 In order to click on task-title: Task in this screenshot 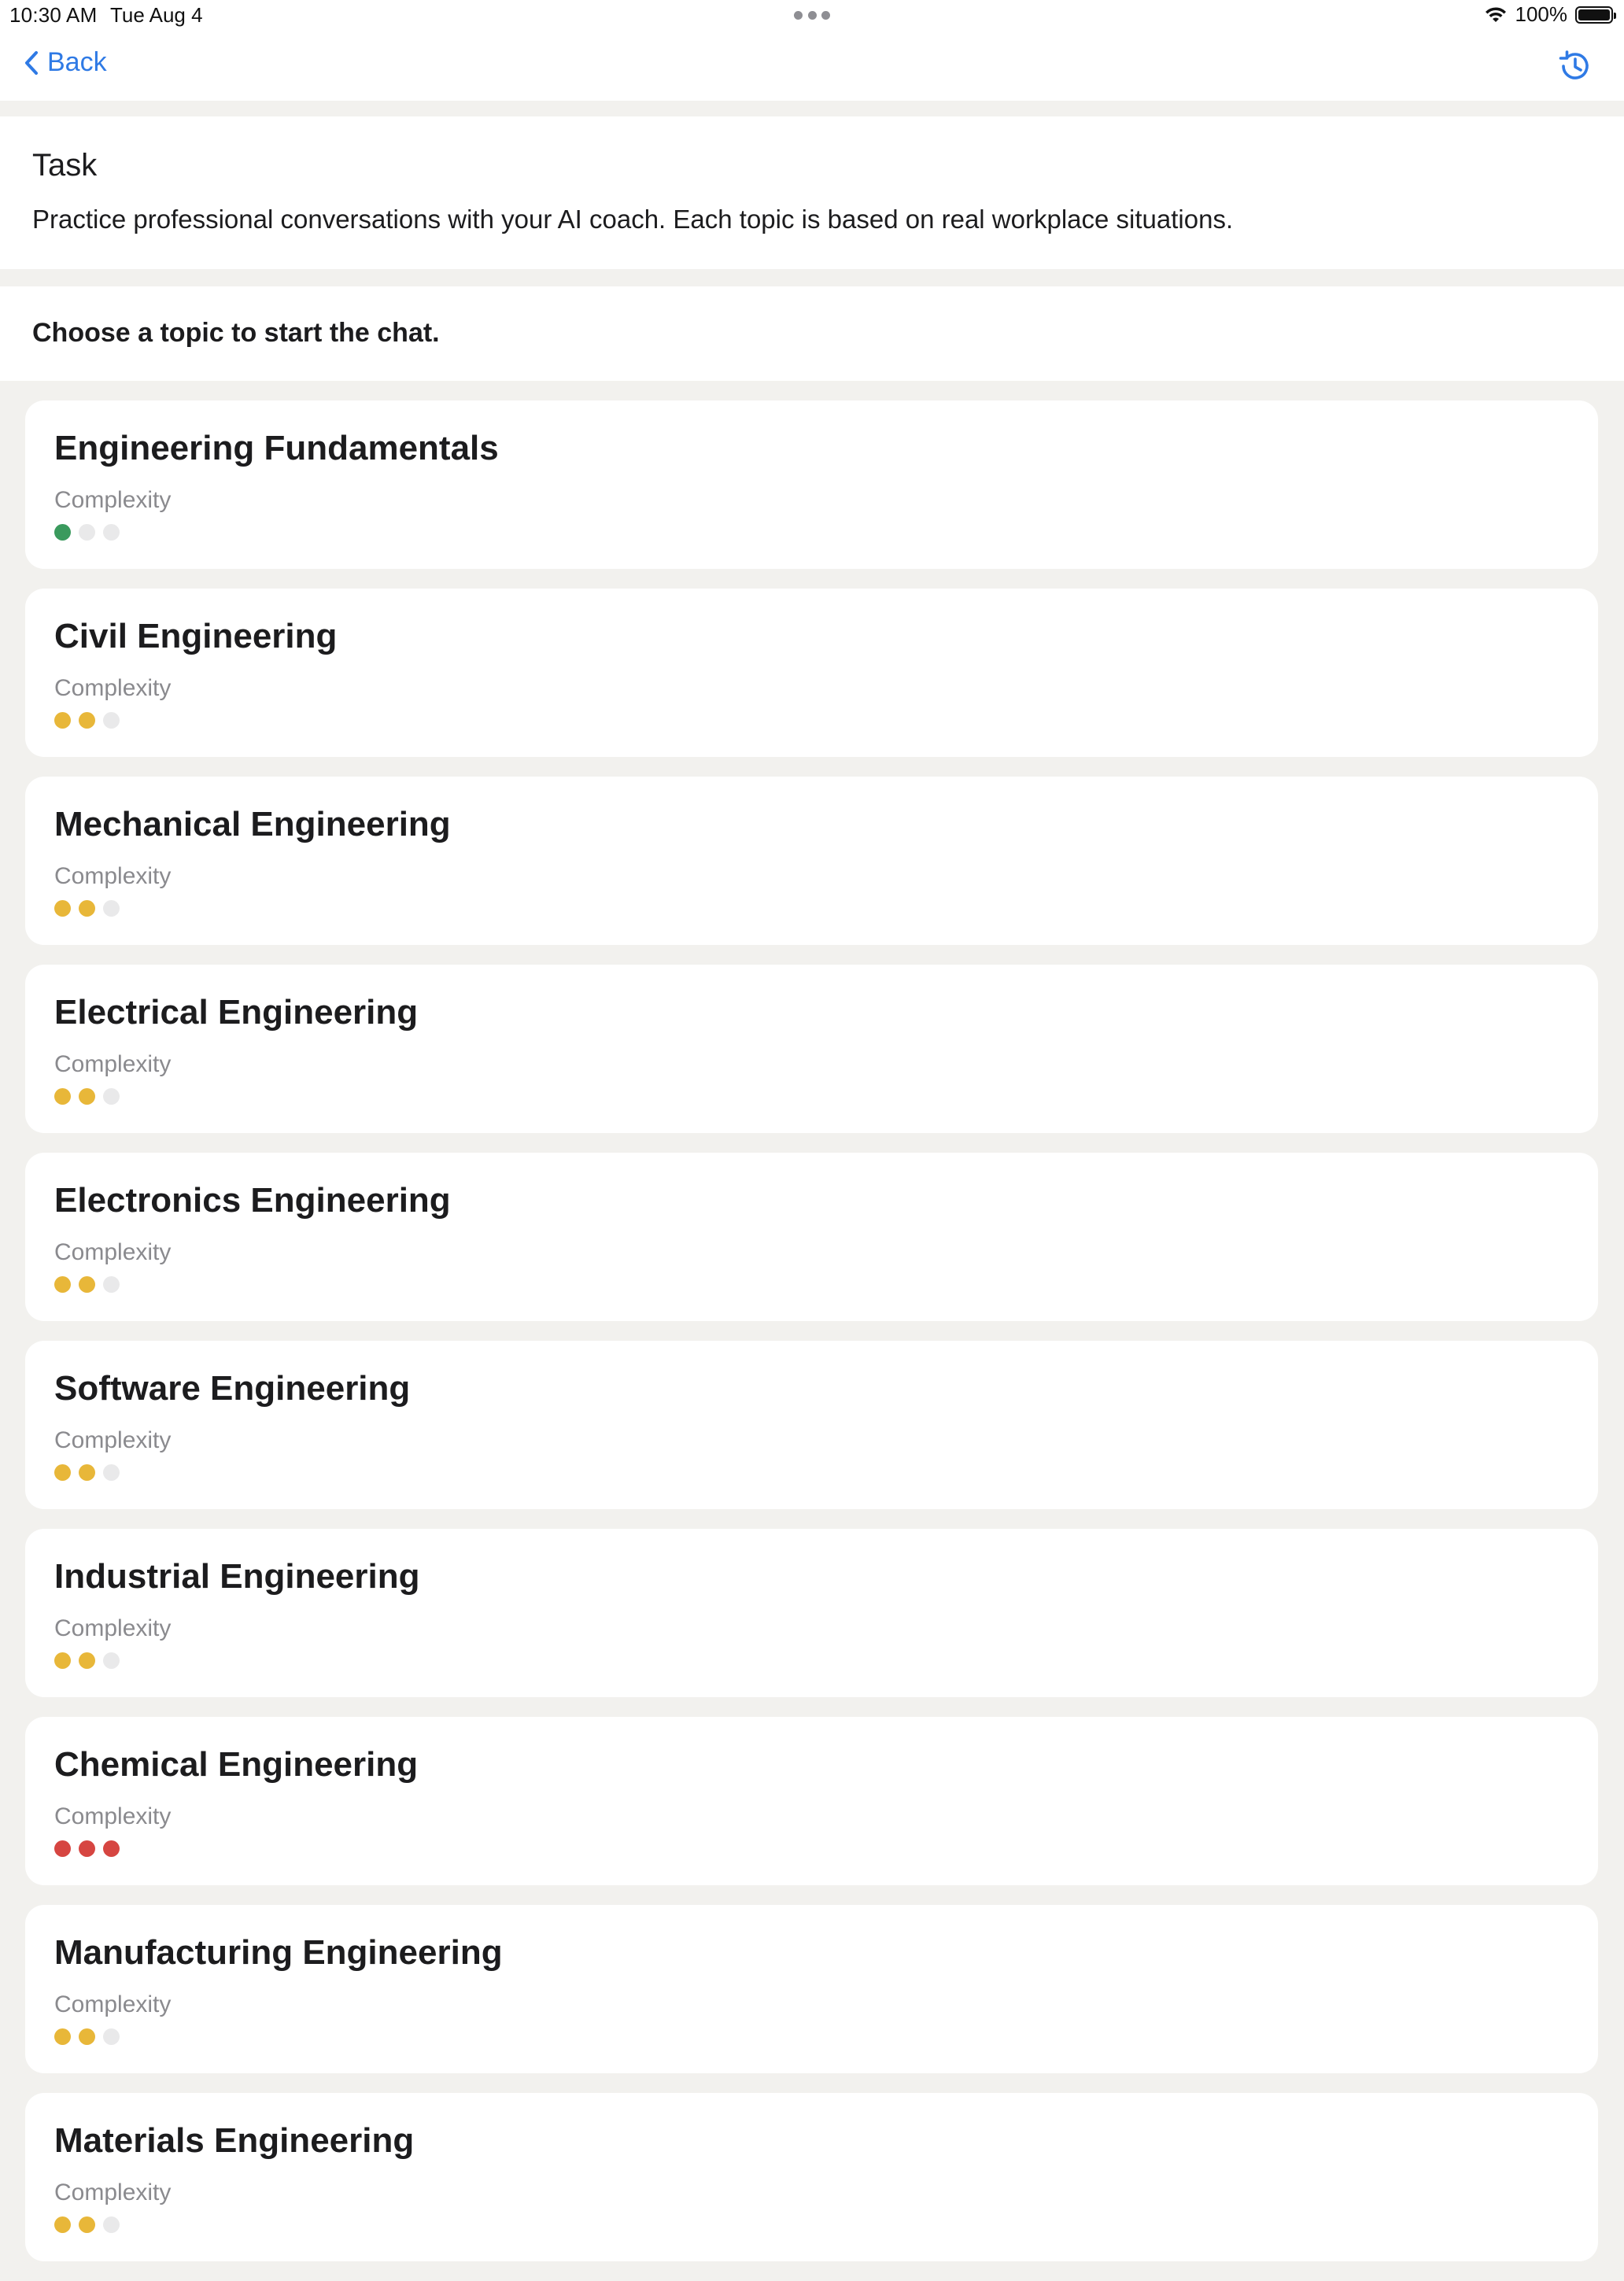, I will do `click(65, 165)`.